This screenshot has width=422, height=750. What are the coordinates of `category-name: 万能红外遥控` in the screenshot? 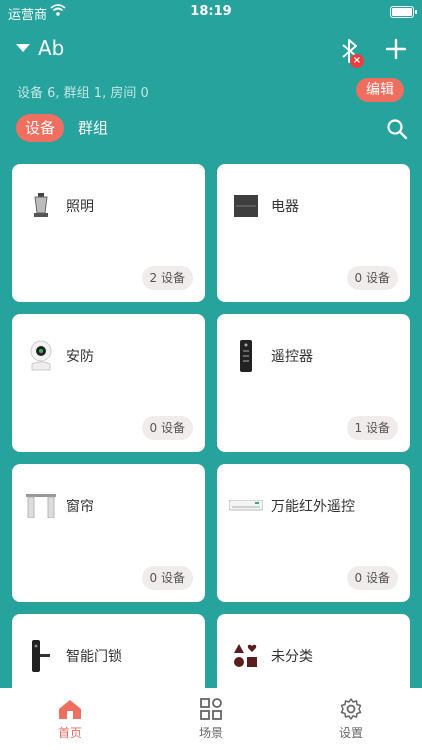 It's located at (313, 507).